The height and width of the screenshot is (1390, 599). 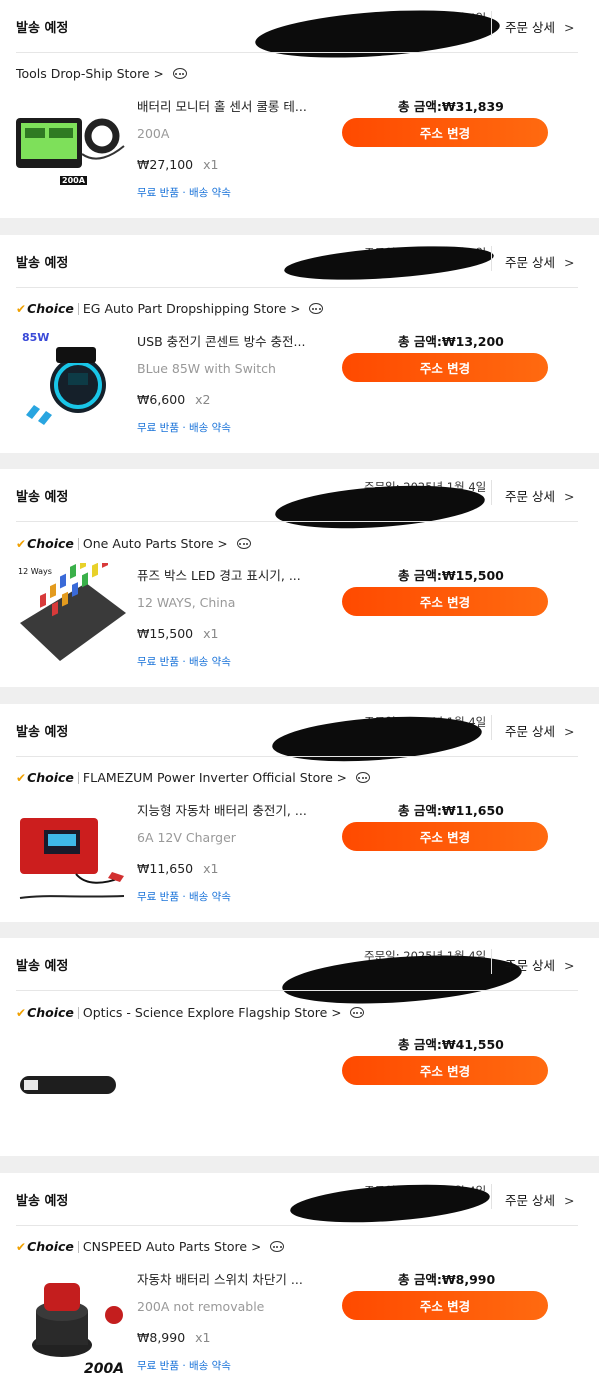 I want to click on order-total: 총 금액:₩15,500, so click(x=451, y=575).